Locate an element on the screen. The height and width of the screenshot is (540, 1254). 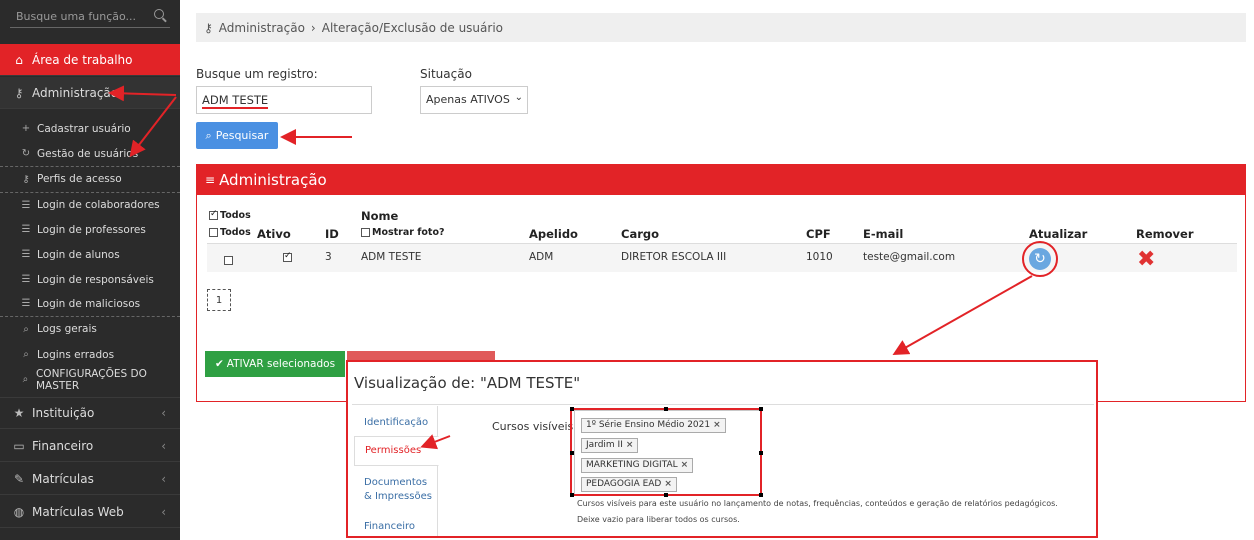
mostrar-foto-checkbox: Mostrar foto? is located at coordinates (403, 232).